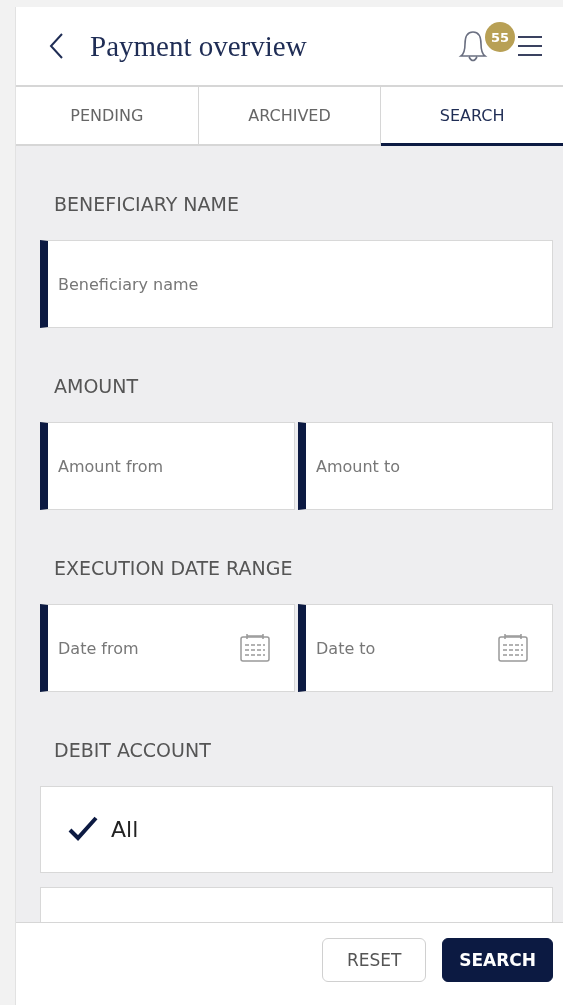  I want to click on menu-icon, so click(530, 46).